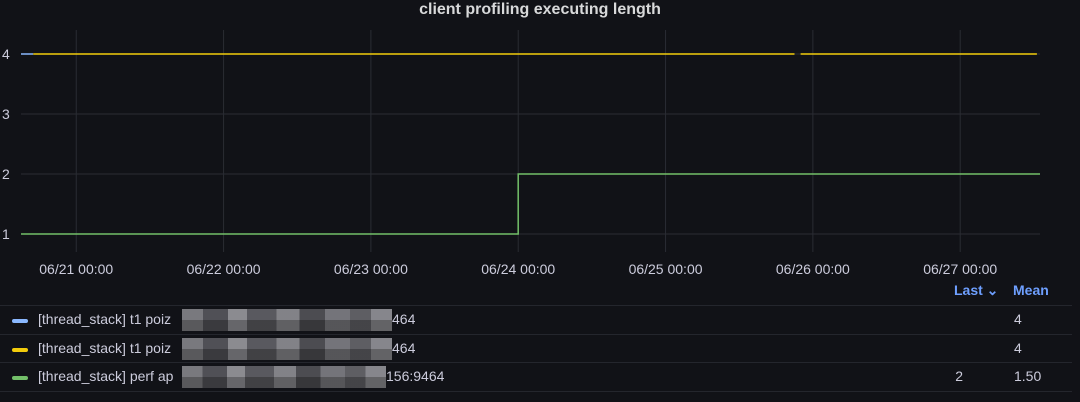 The height and width of the screenshot is (402, 1080). Describe the element at coordinates (415, 376) in the screenshot. I see `legend-series-suffix: 156:9464` at that location.